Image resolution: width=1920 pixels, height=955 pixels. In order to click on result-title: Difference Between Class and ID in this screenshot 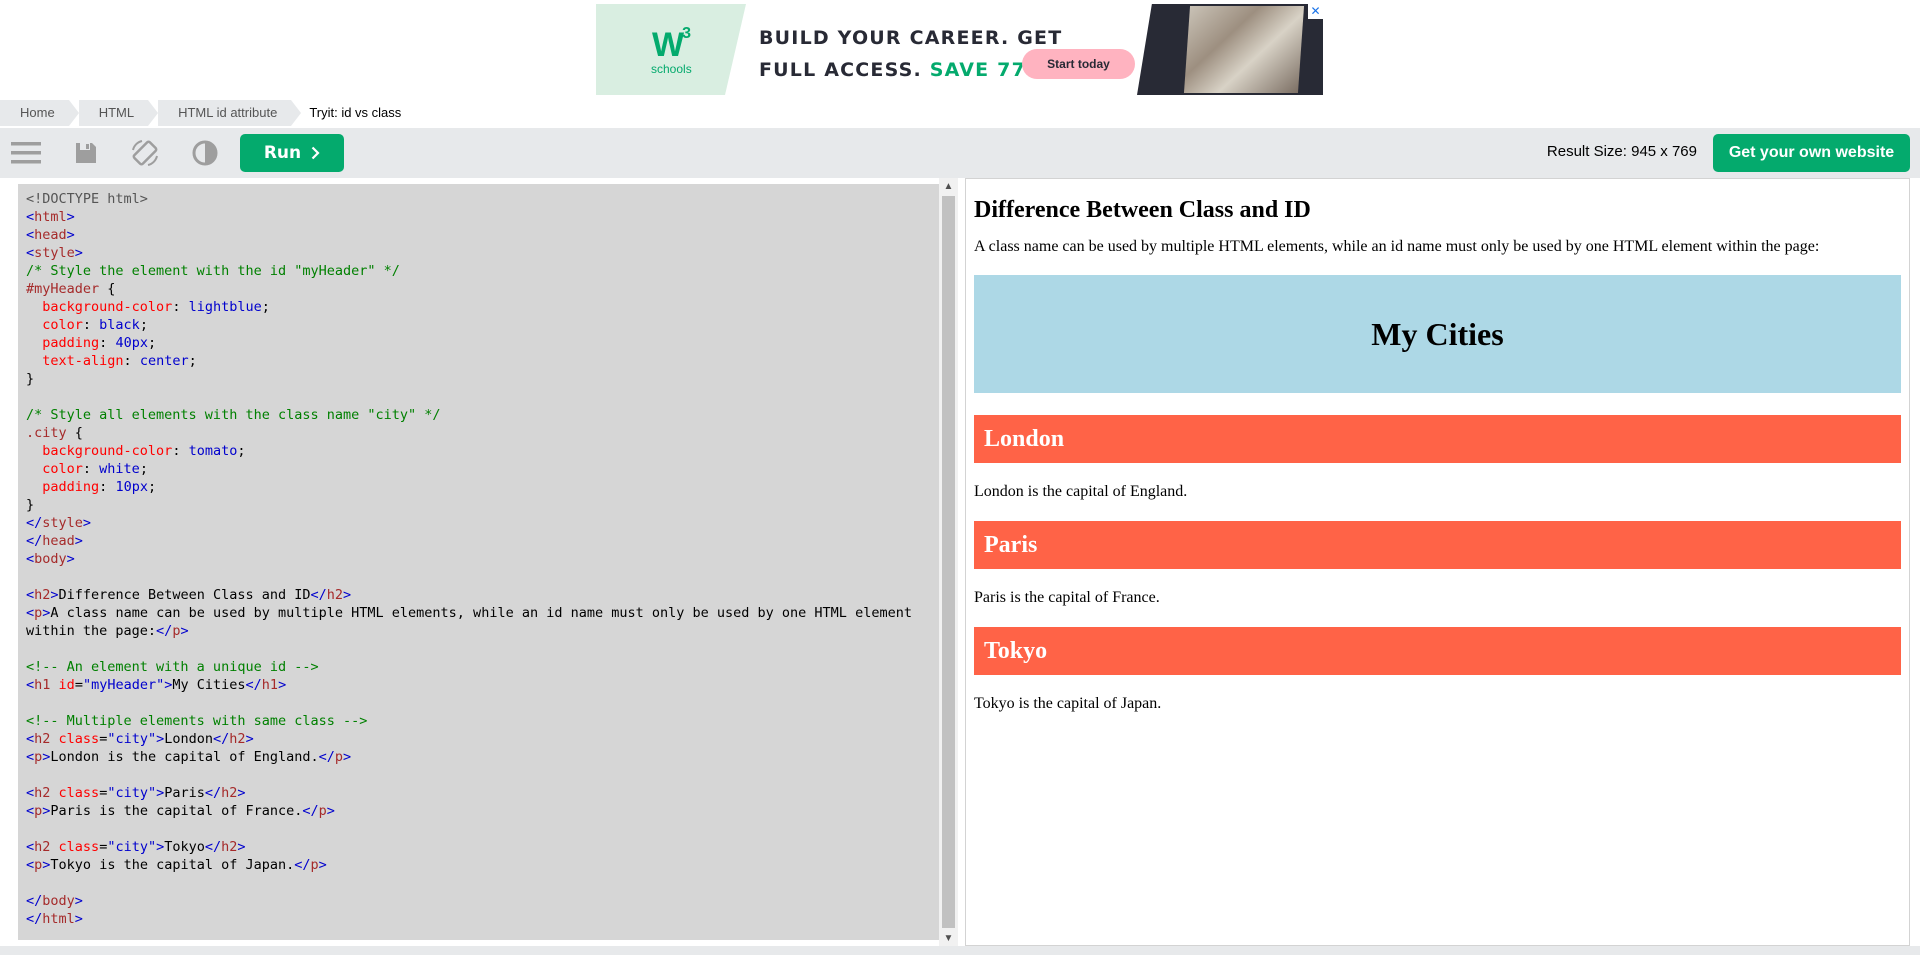, I will do `click(1142, 210)`.